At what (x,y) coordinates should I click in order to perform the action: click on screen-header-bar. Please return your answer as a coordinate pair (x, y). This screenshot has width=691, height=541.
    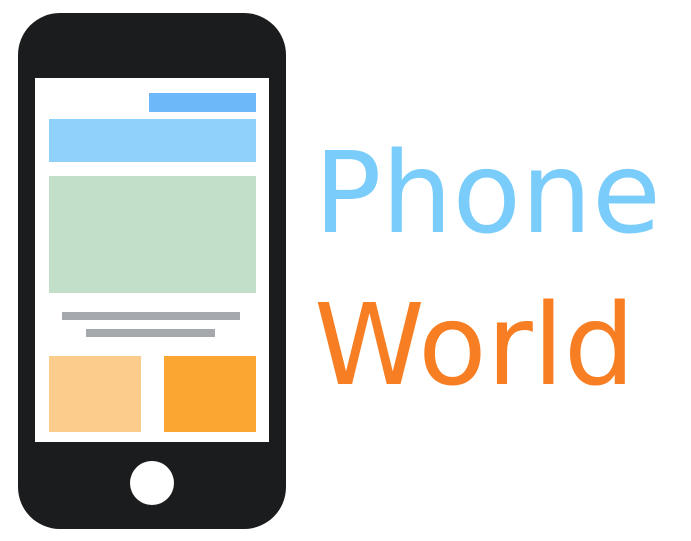
    Looking at the image, I should click on (202, 102).